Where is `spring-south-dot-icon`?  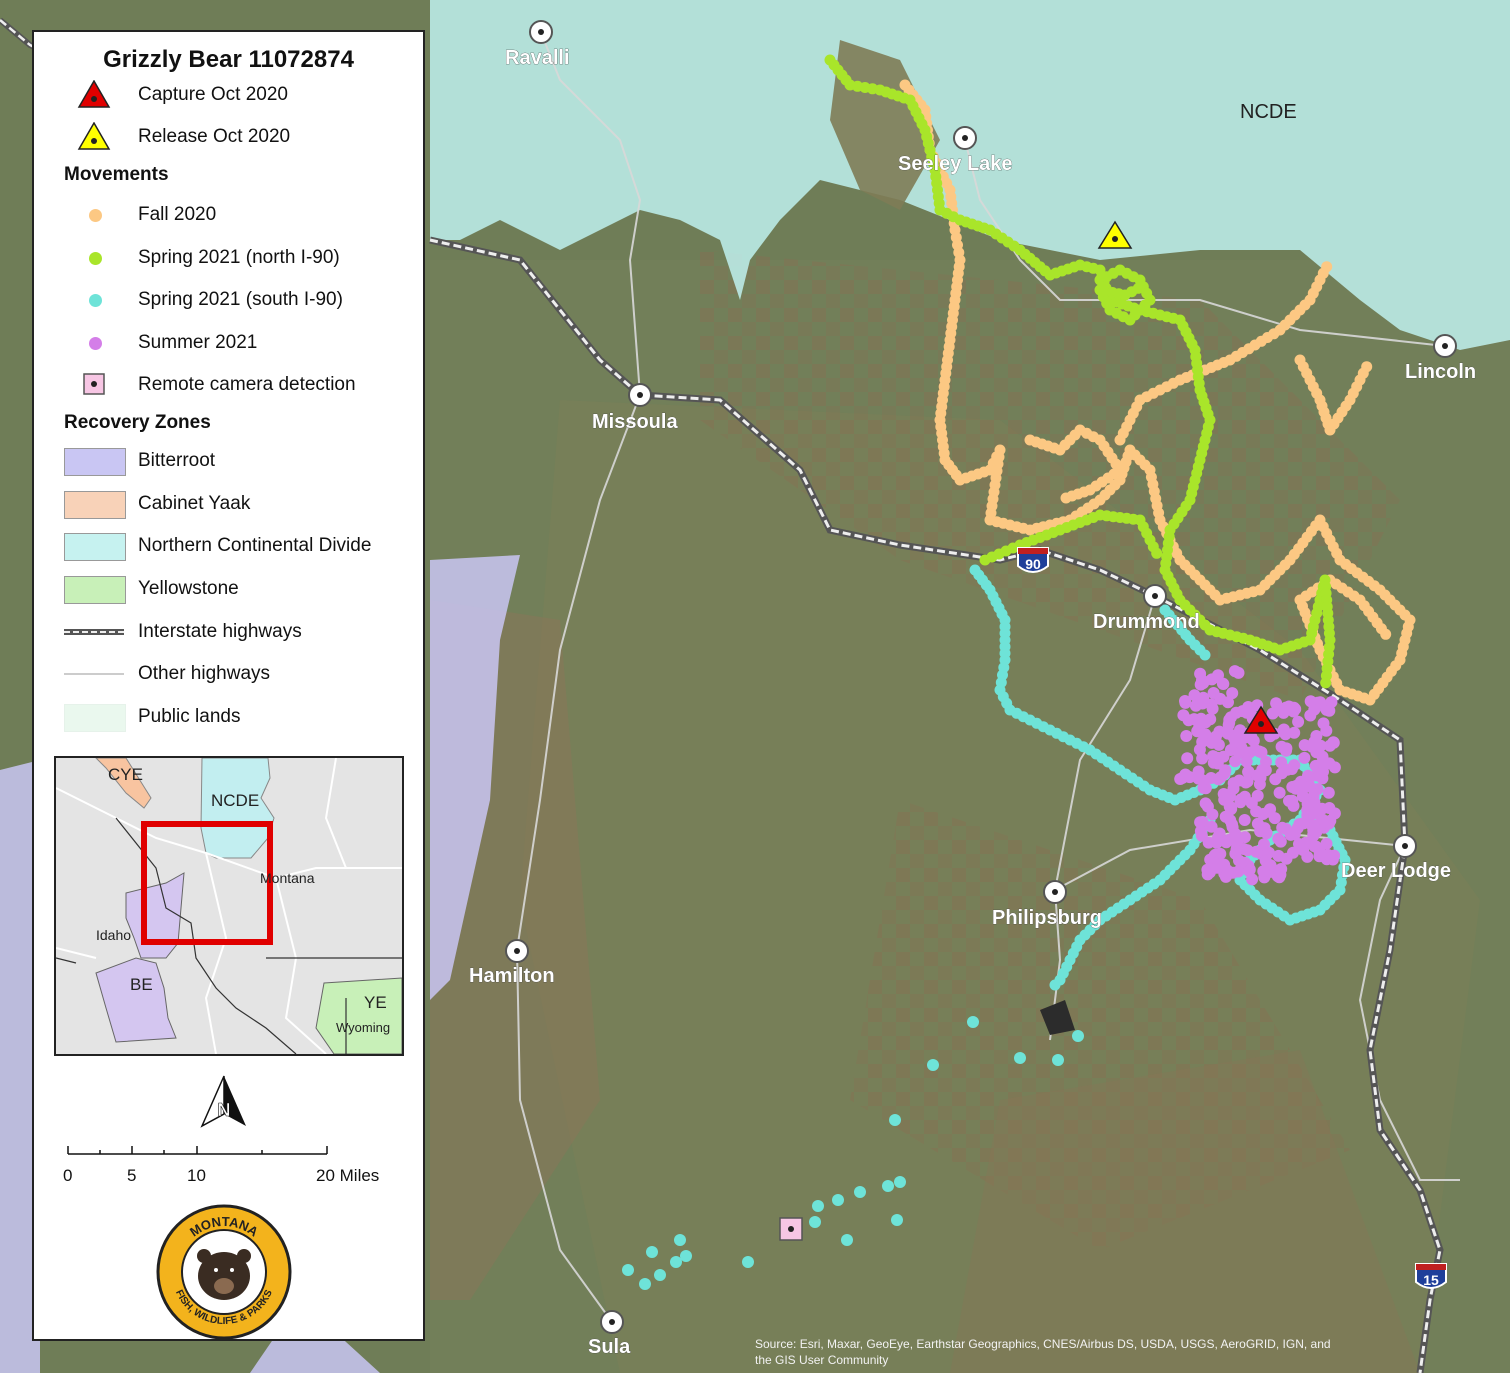 spring-south-dot-icon is located at coordinates (95, 300).